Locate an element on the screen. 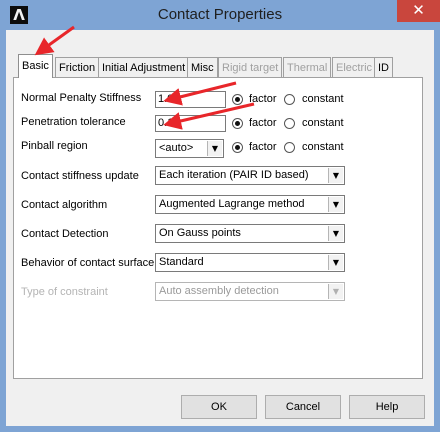 This screenshot has width=440, height=432. annotation-arrow-tab is located at coordinates (54, 40).